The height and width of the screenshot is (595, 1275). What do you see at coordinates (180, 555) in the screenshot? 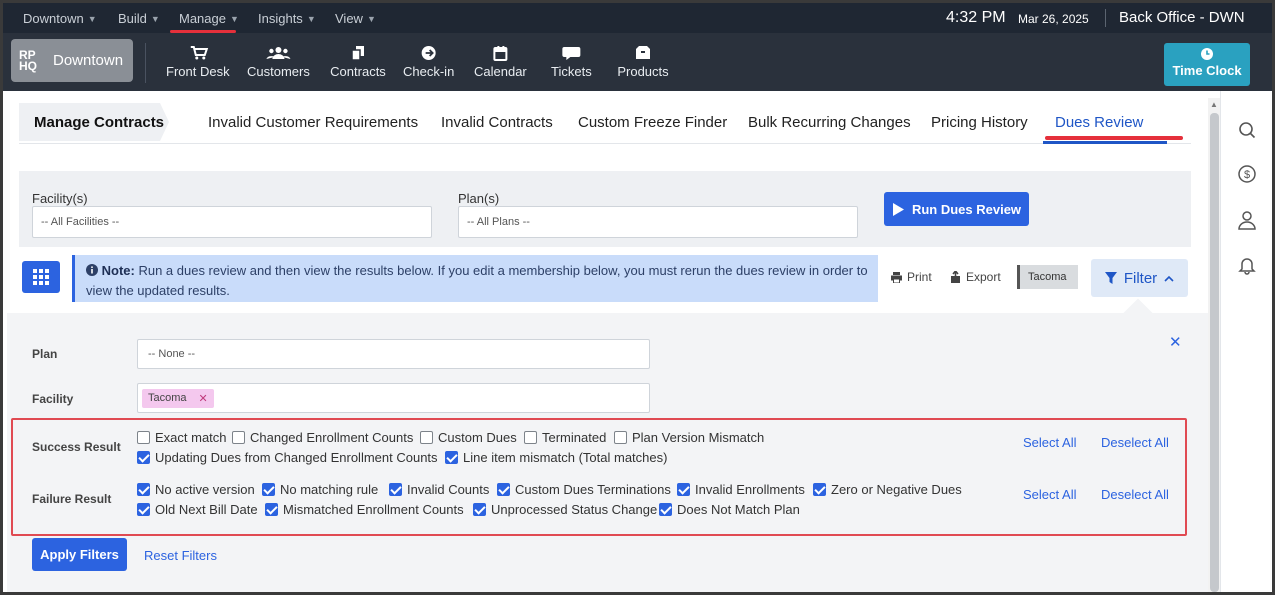
I see `reset-filters-link: Reset Filters` at bounding box center [180, 555].